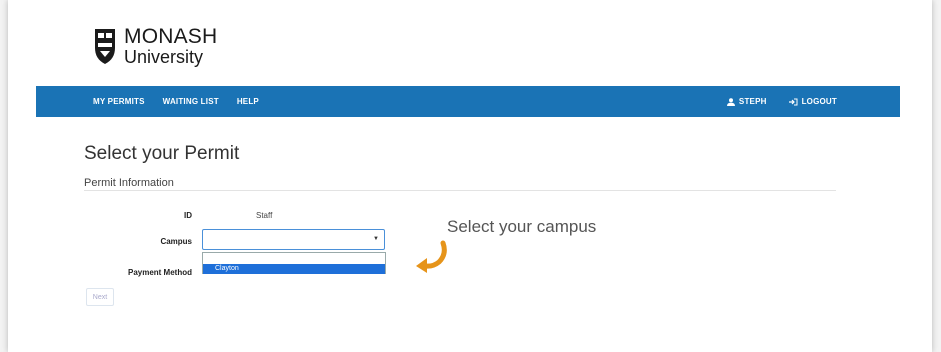 This screenshot has width=941, height=352. What do you see at coordinates (752, 101) in the screenshot?
I see `user-name: STEPH` at bounding box center [752, 101].